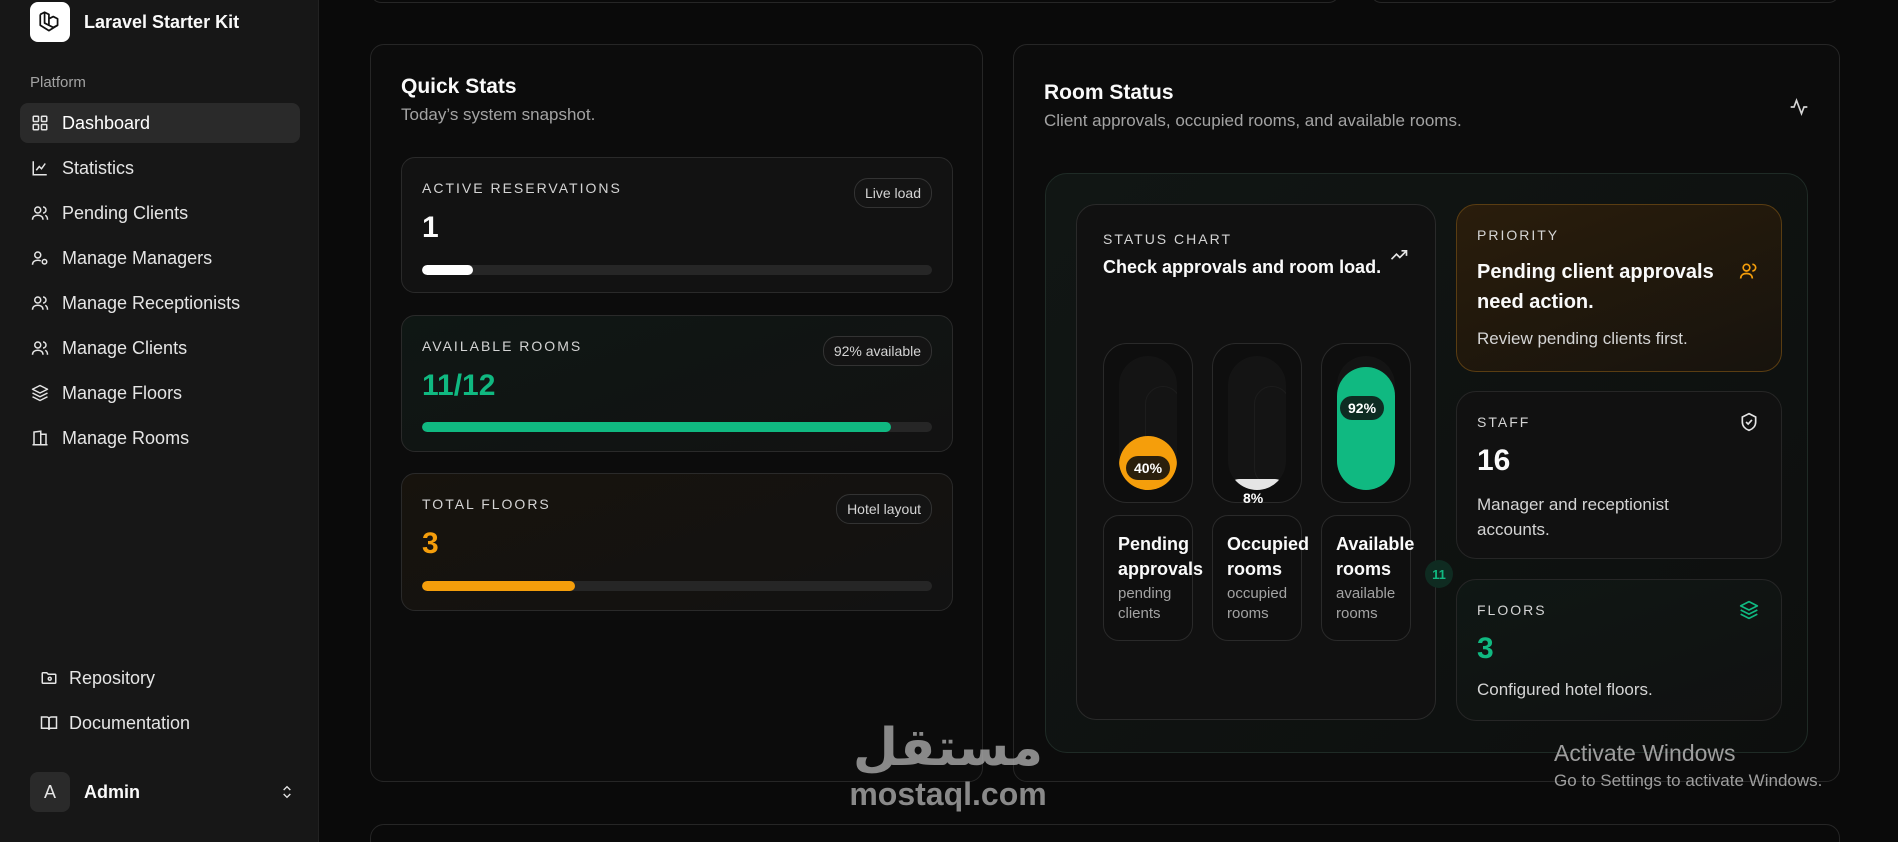  I want to click on sidebar-item-manage-floors: Manage Floors, so click(160, 393).